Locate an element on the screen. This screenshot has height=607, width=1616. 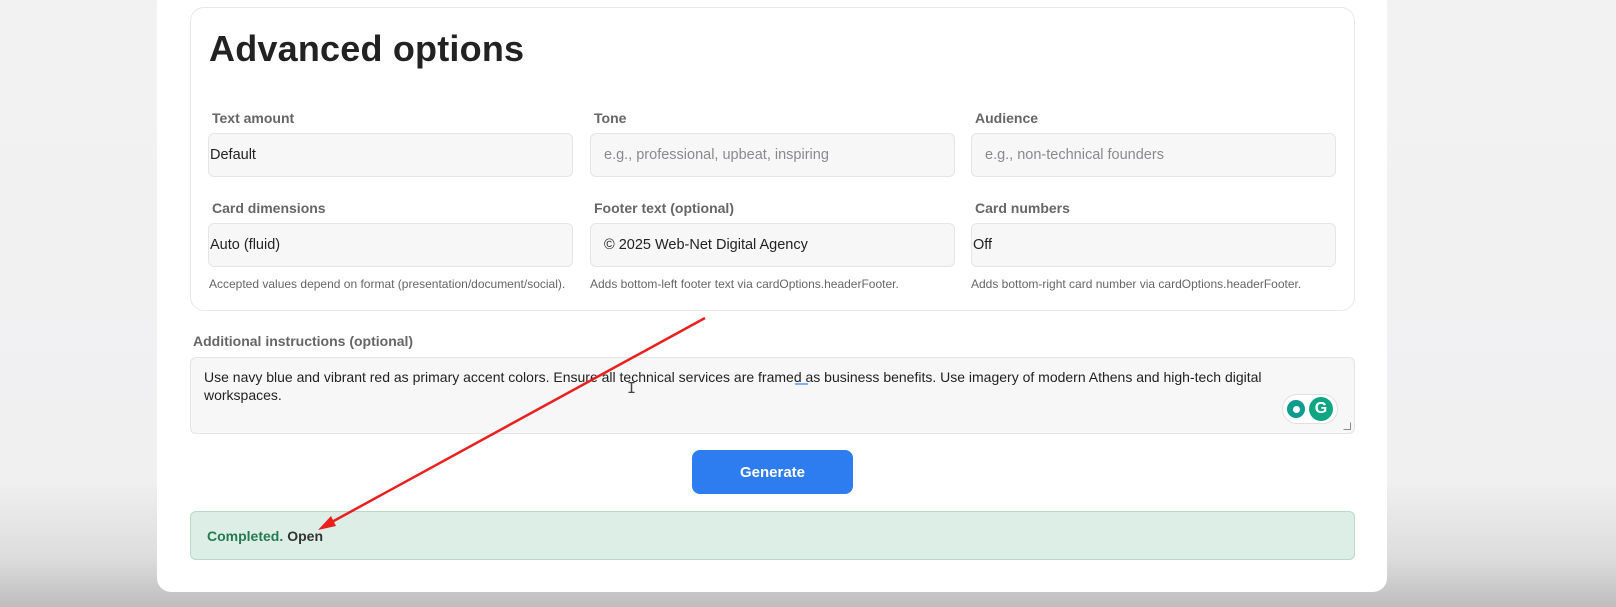
annotation-arrow-line is located at coordinates (517, 420).